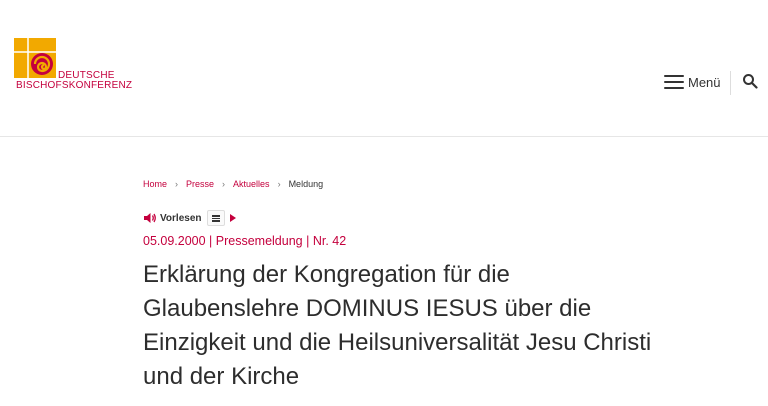  What do you see at coordinates (306, 184) in the screenshot?
I see `breadcrumb-current: Meldung` at bounding box center [306, 184].